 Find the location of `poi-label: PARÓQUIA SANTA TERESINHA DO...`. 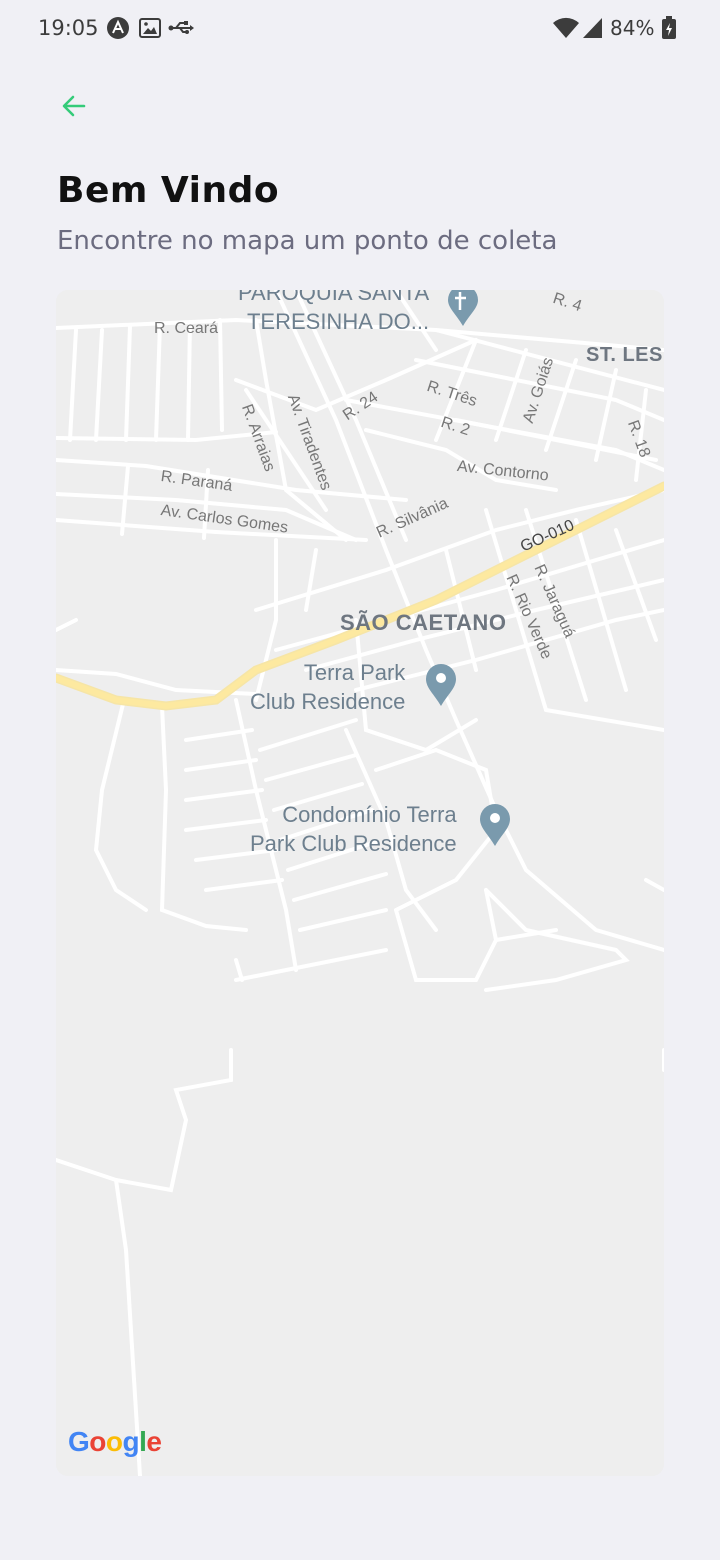

poi-label: PARÓQUIA SANTA TERESINHA DO... is located at coordinates (333, 313).